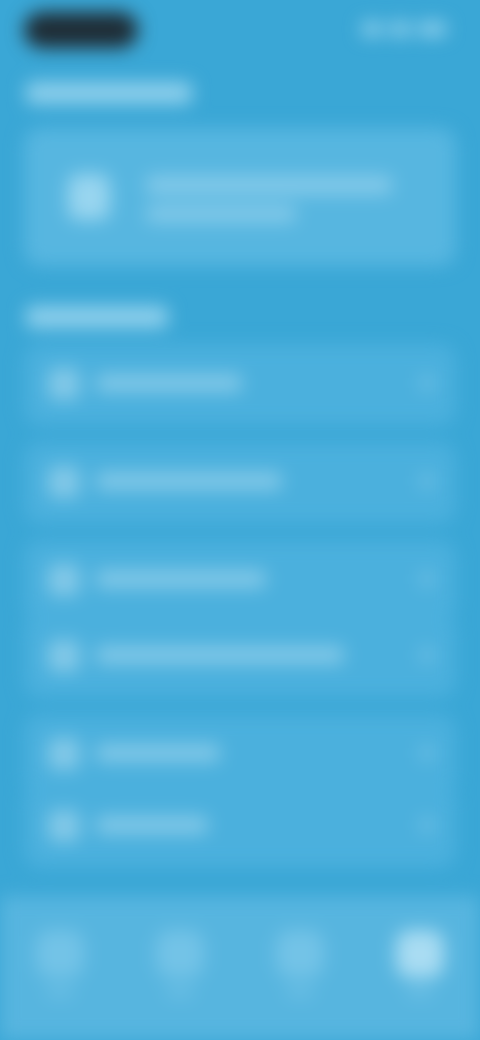 The height and width of the screenshot is (1040, 480). I want to click on promo-card, so click(240, 197).